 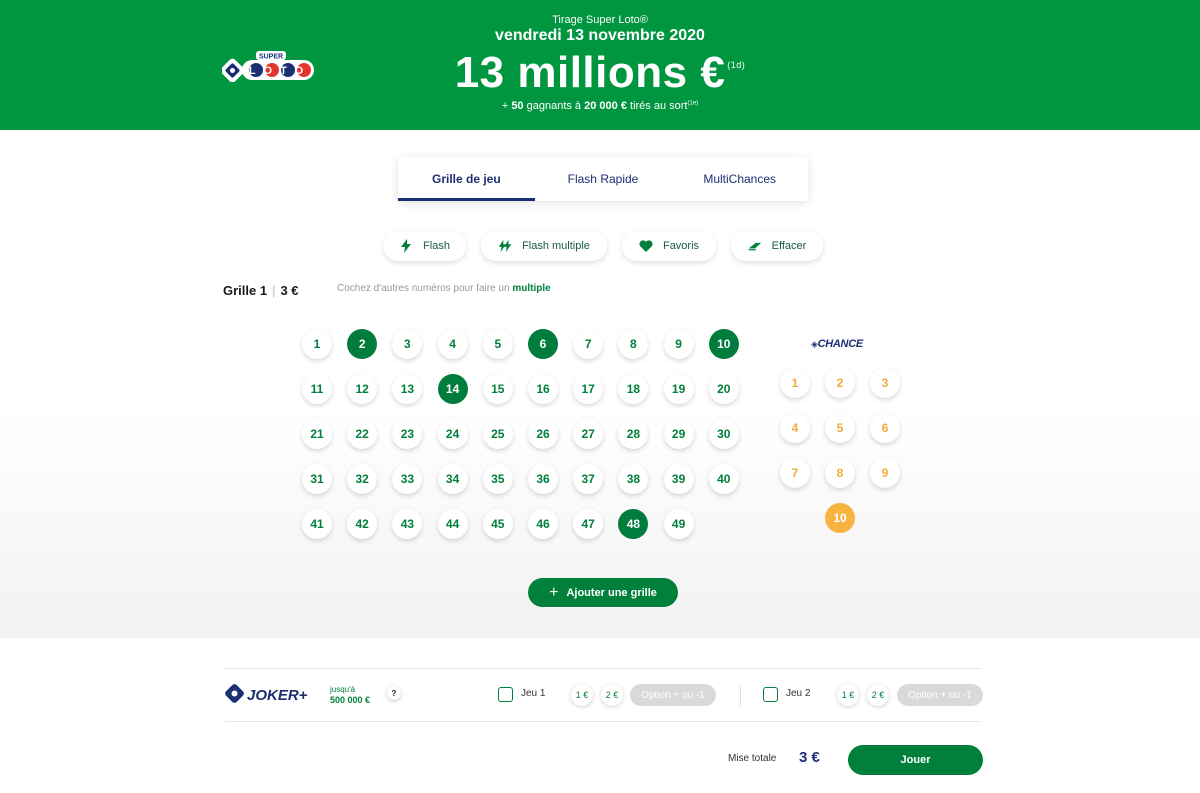 What do you see at coordinates (633, 389) in the screenshot?
I see `number-ball-18: 18` at bounding box center [633, 389].